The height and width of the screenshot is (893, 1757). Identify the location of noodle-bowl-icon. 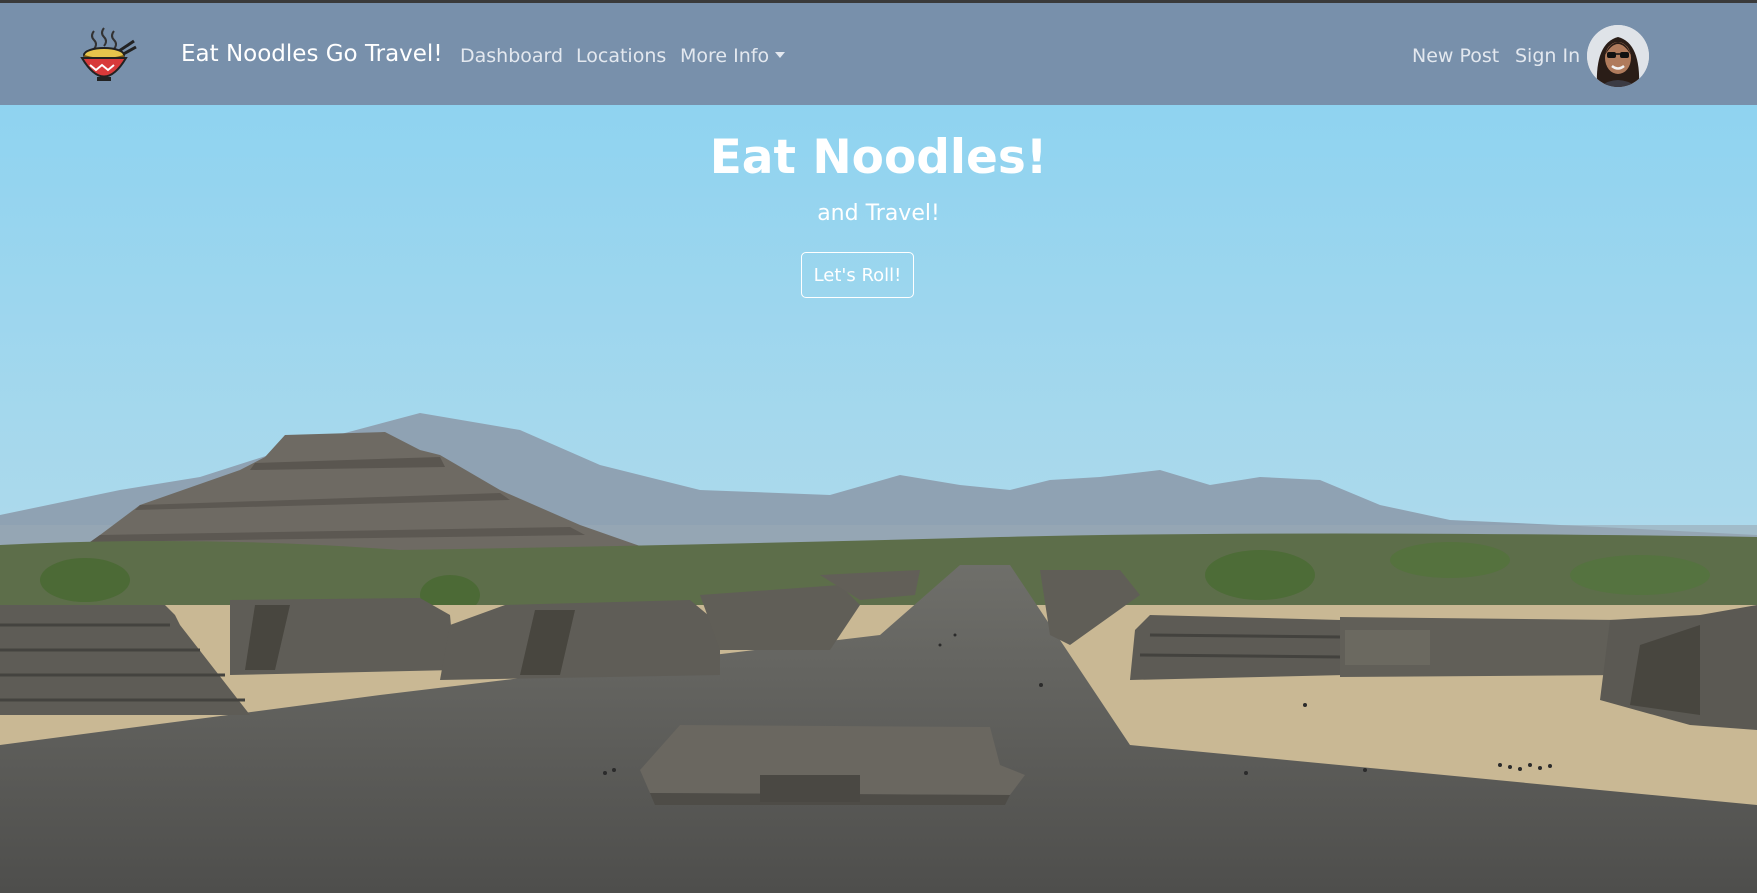
(107, 56).